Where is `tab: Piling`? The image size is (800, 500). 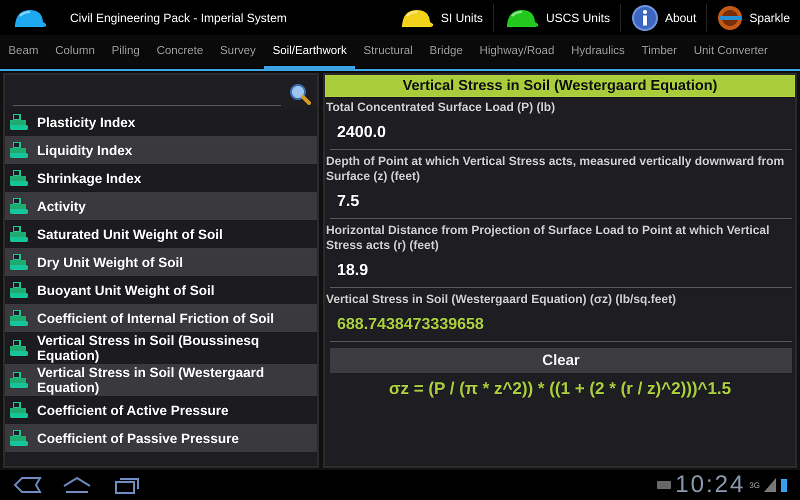
tab: Piling is located at coordinates (125, 52).